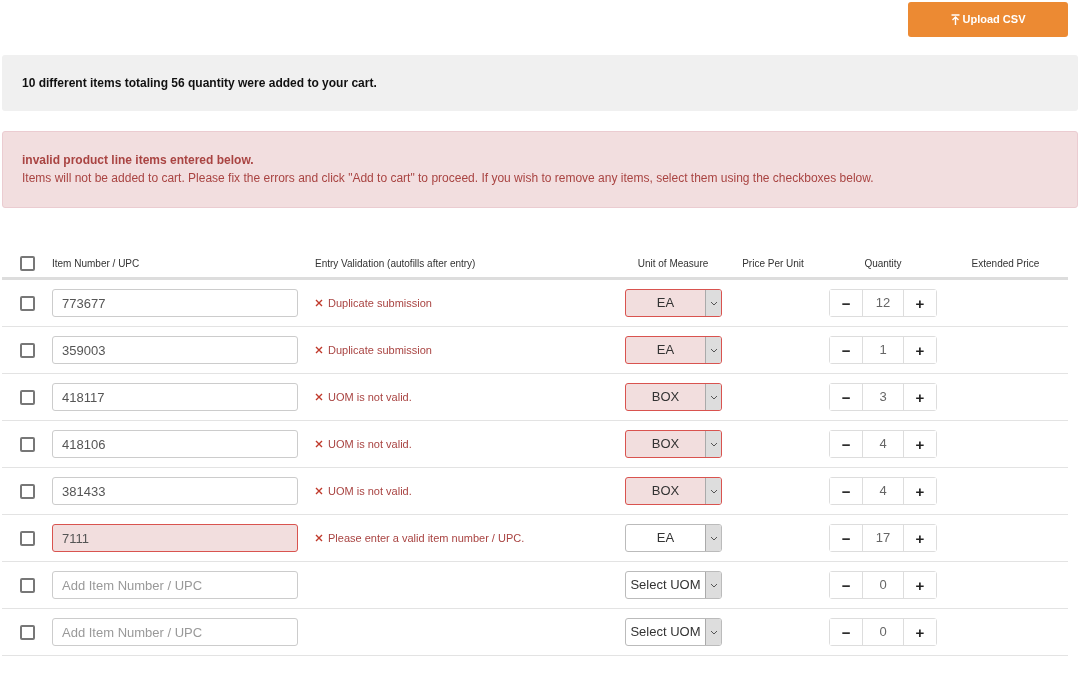 The width and height of the screenshot is (1080, 675). What do you see at coordinates (448, 178) in the screenshot?
I see `alert-message: Items will not be added to cart. Please fix the errors and click "Add to cart" to proceed. If you wish to remove any items, select them using the checkboxes below.` at bounding box center [448, 178].